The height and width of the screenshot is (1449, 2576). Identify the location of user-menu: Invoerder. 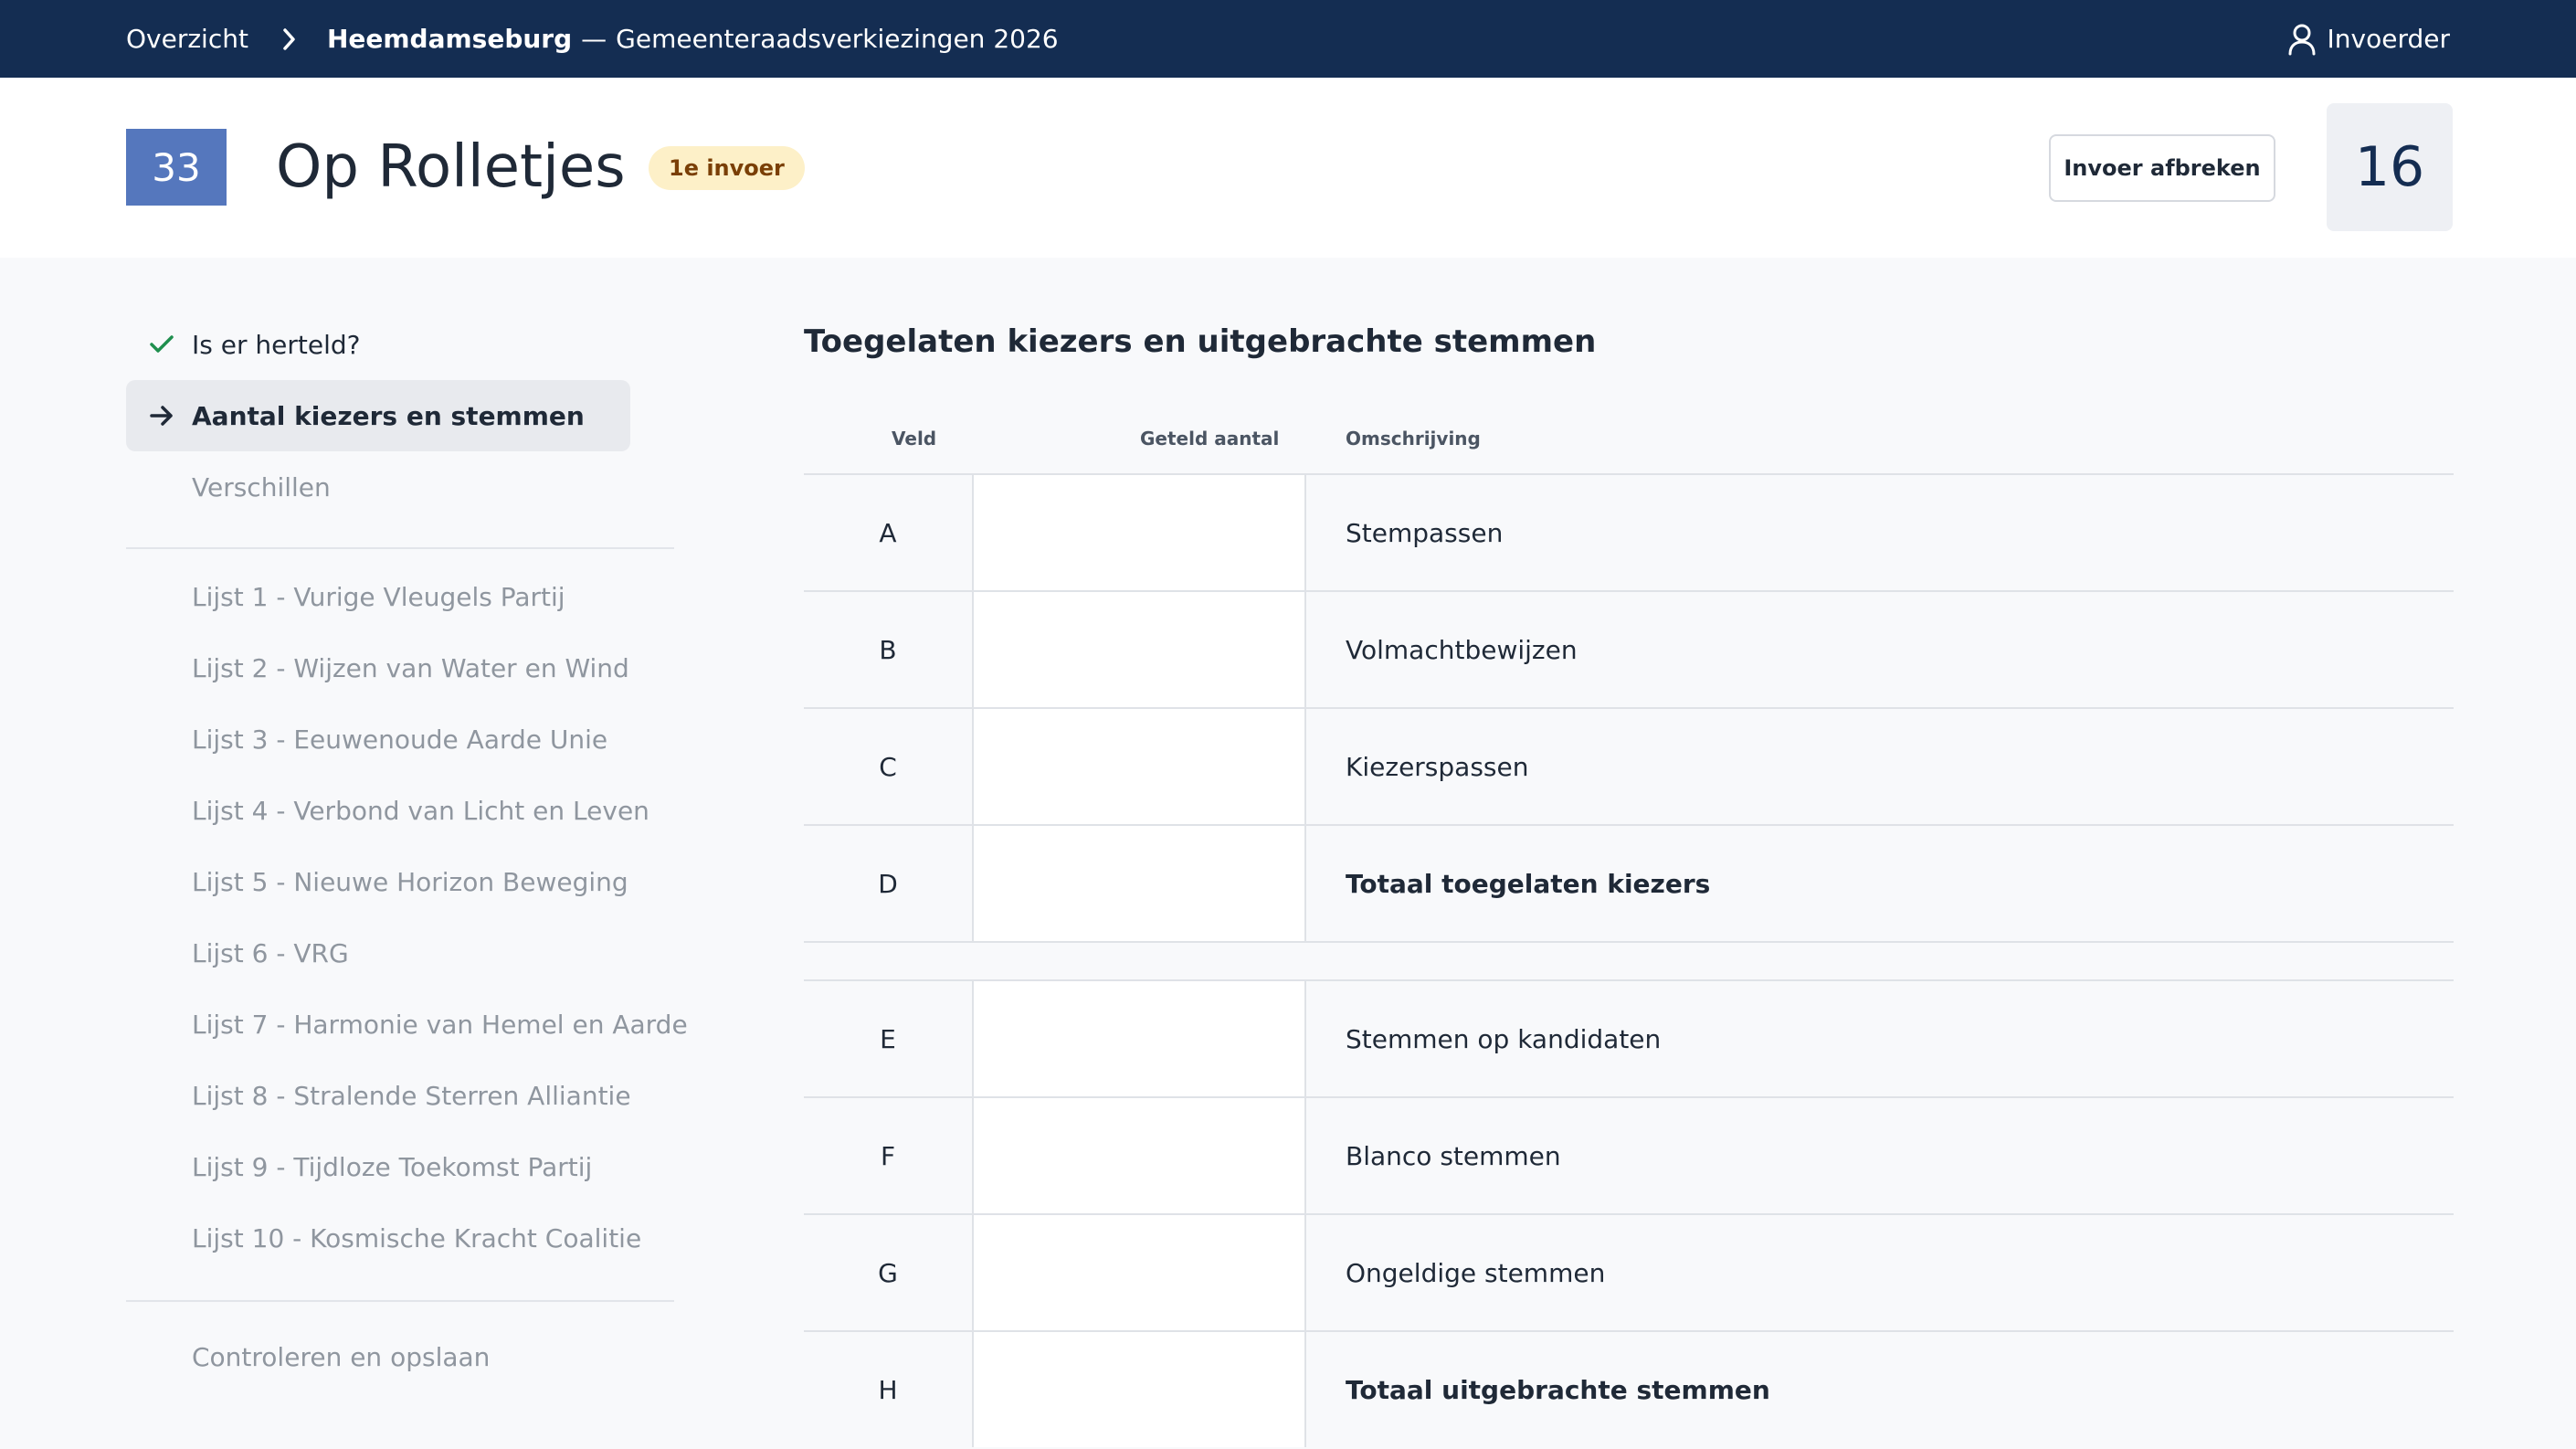
(2368, 39).